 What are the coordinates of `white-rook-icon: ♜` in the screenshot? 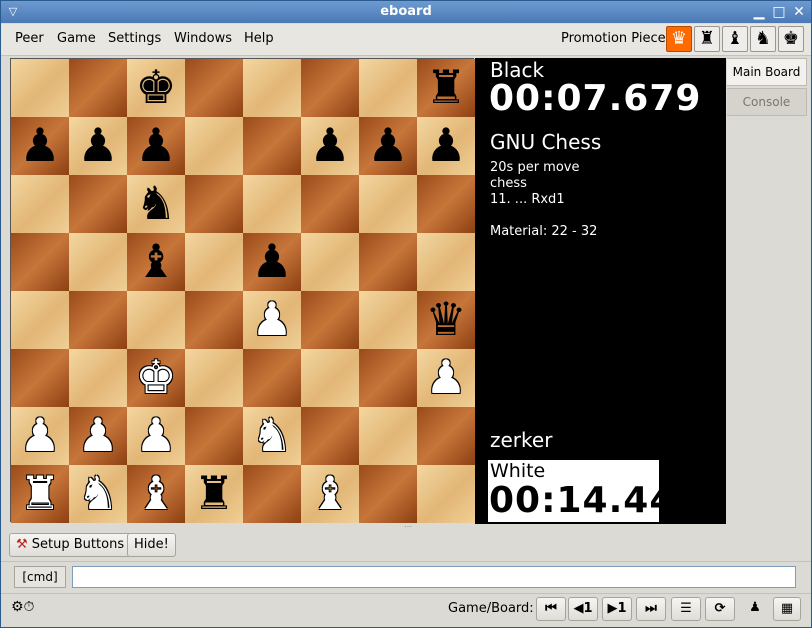 It's located at (40, 494).